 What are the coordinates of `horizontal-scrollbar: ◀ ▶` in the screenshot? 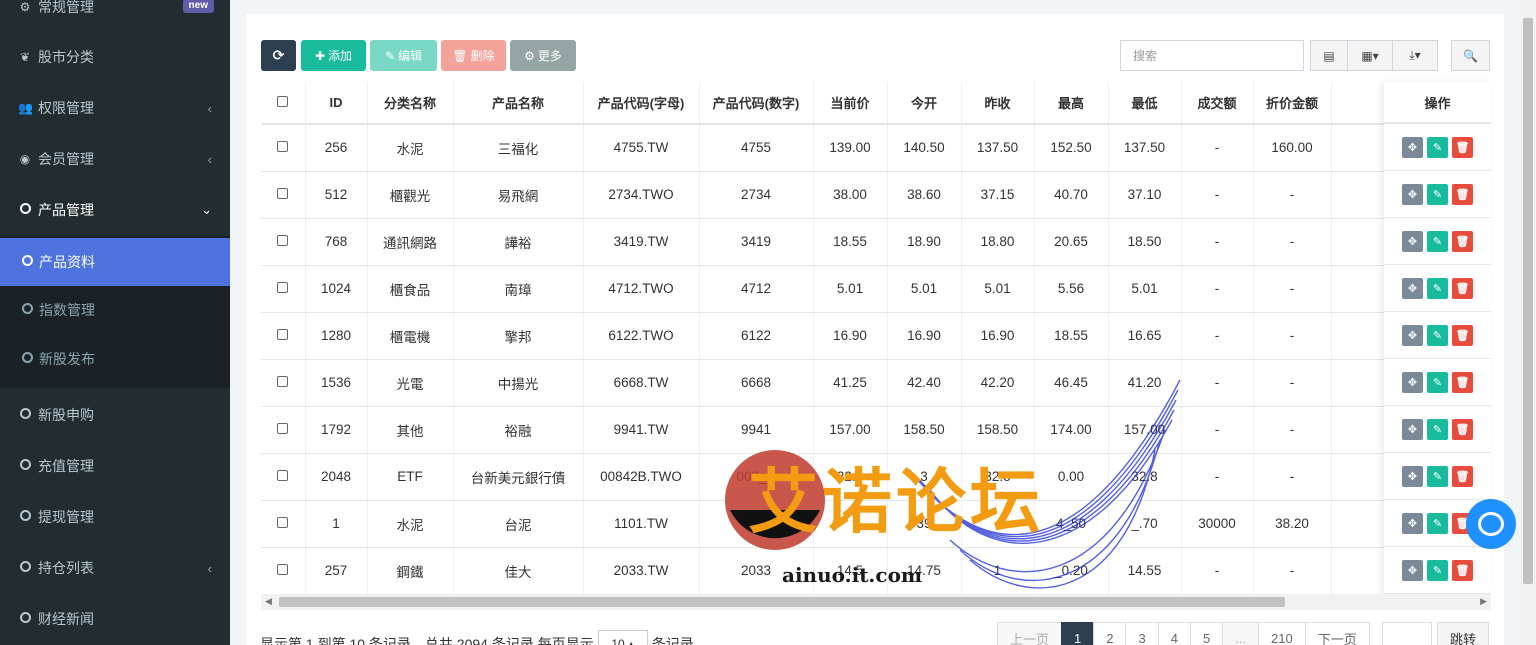 It's located at (876, 602).